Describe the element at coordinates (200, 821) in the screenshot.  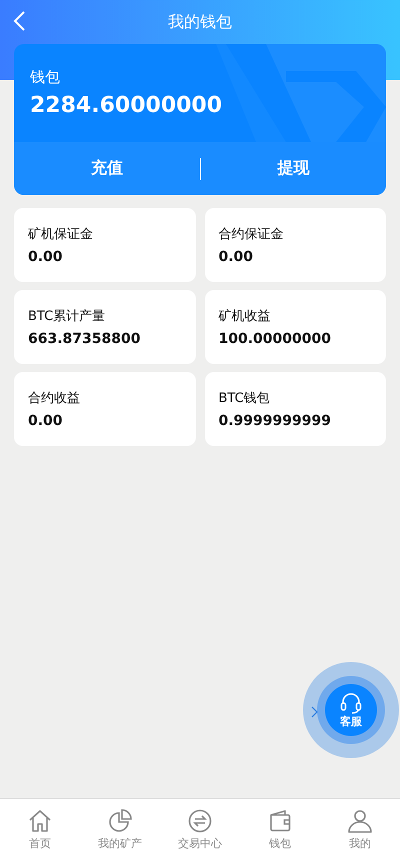
I see `exchange-icon` at that location.